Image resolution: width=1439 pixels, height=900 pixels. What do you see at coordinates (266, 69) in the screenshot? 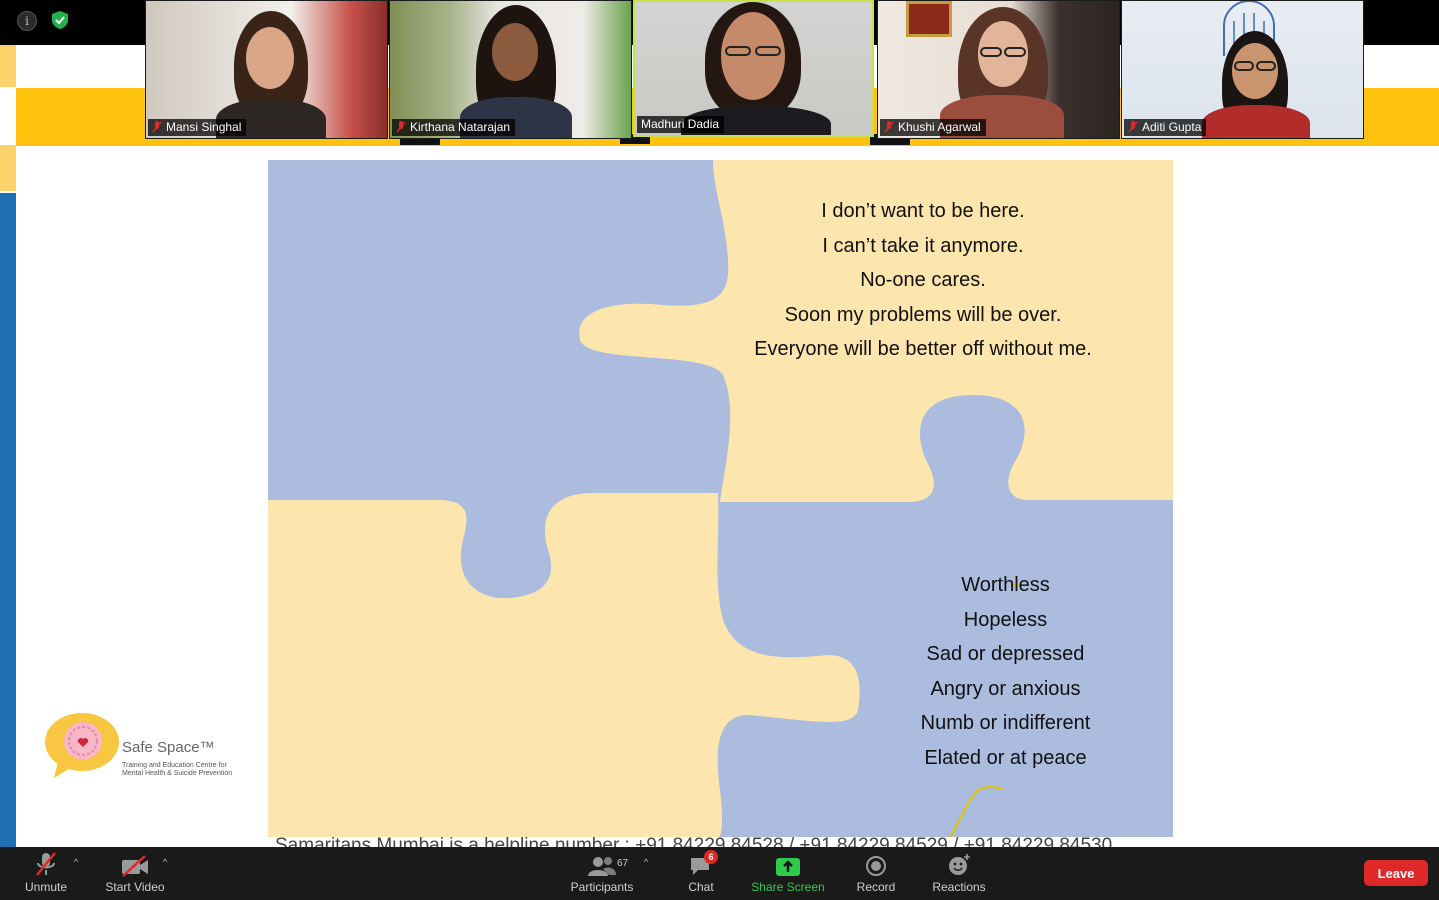
I see `participant-tile: Mansi Singhal` at bounding box center [266, 69].